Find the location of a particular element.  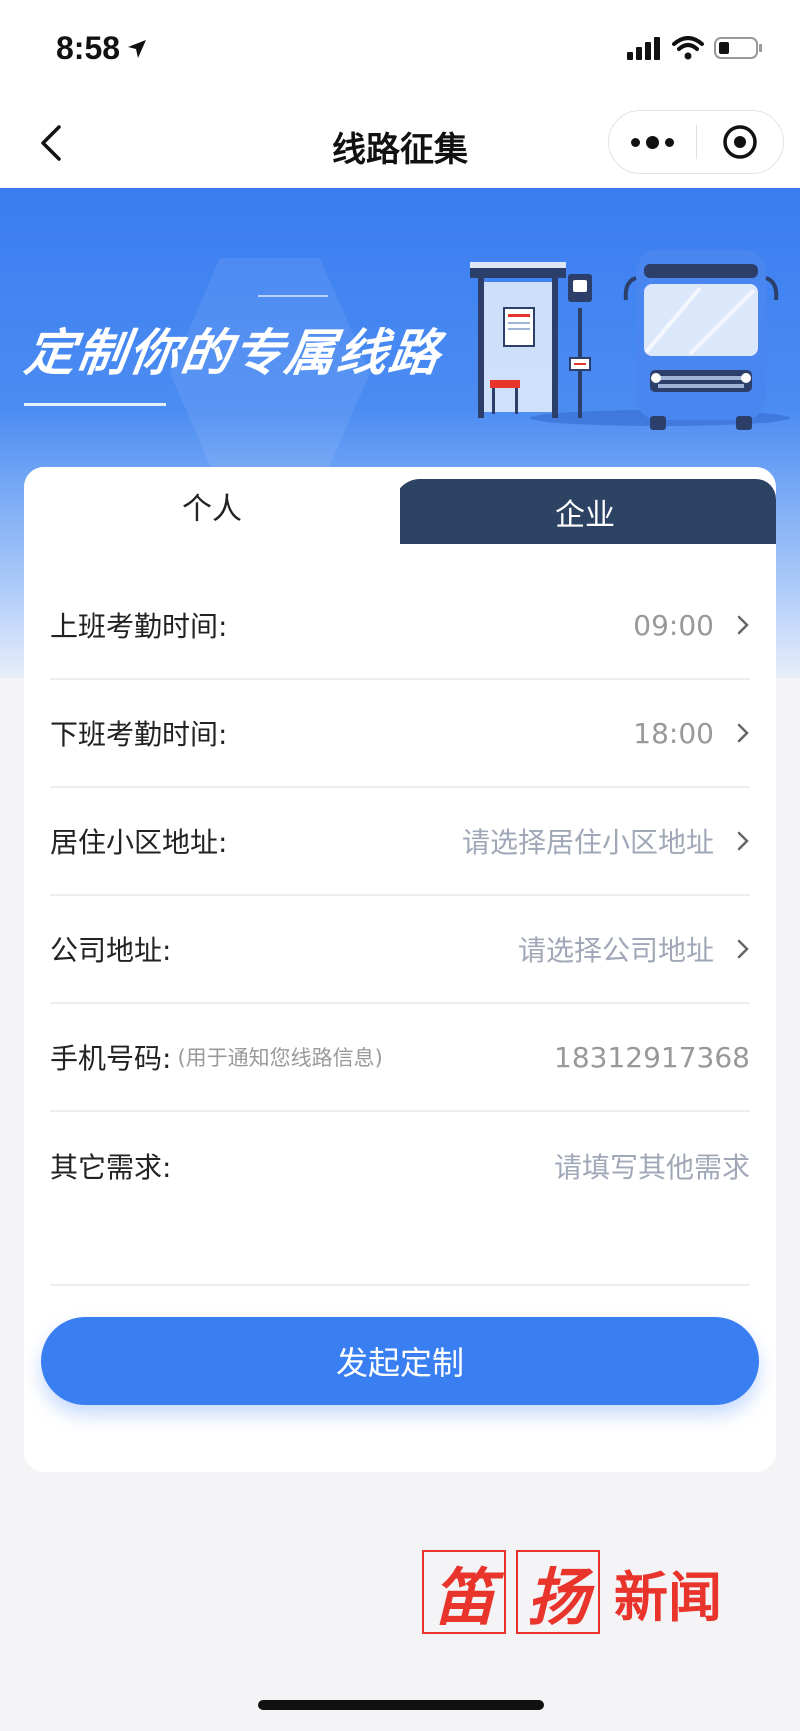

phone-input: 18312917368 is located at coordinates (652, 1057).